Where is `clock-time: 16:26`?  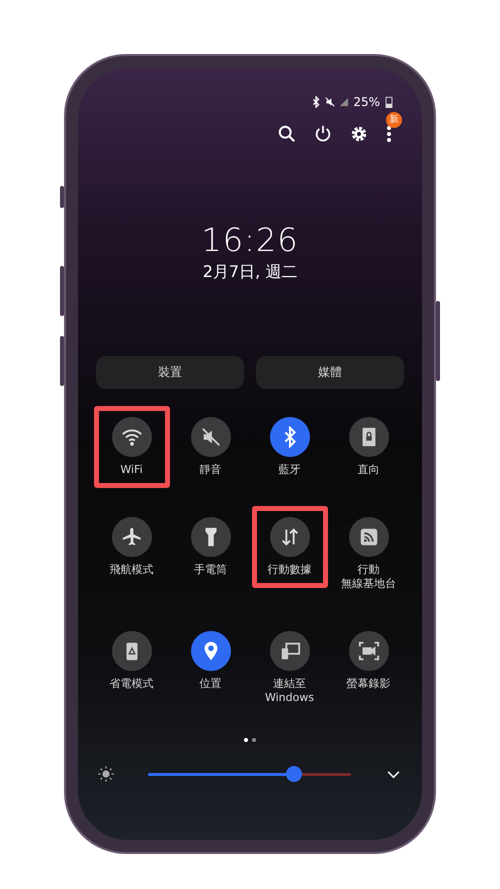
clock-time: 16:26 is located at coordinates (250, 240).